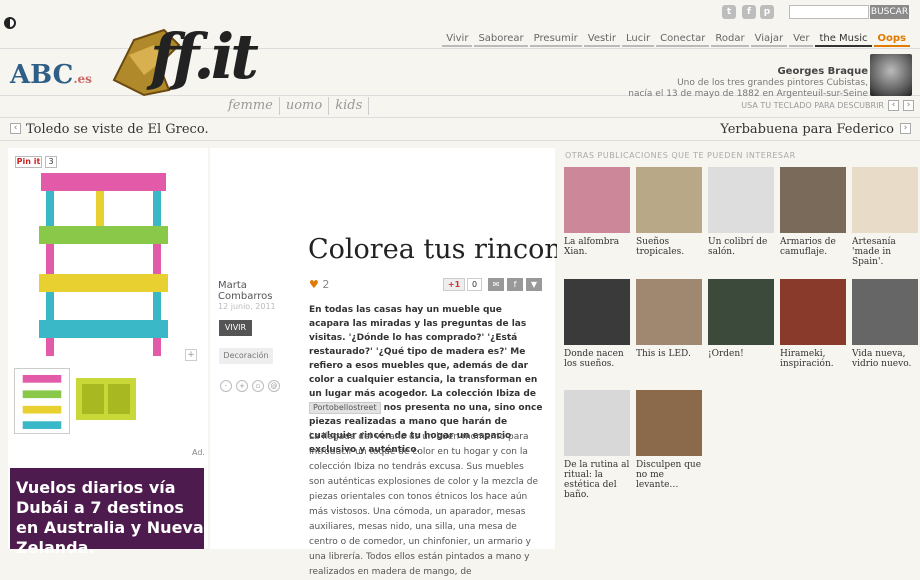 This screenshot has height=580, width=920. Describe the element at coordinates (28, 162) in the screenshot. I see `pinterest-button: Pin it` at that location.